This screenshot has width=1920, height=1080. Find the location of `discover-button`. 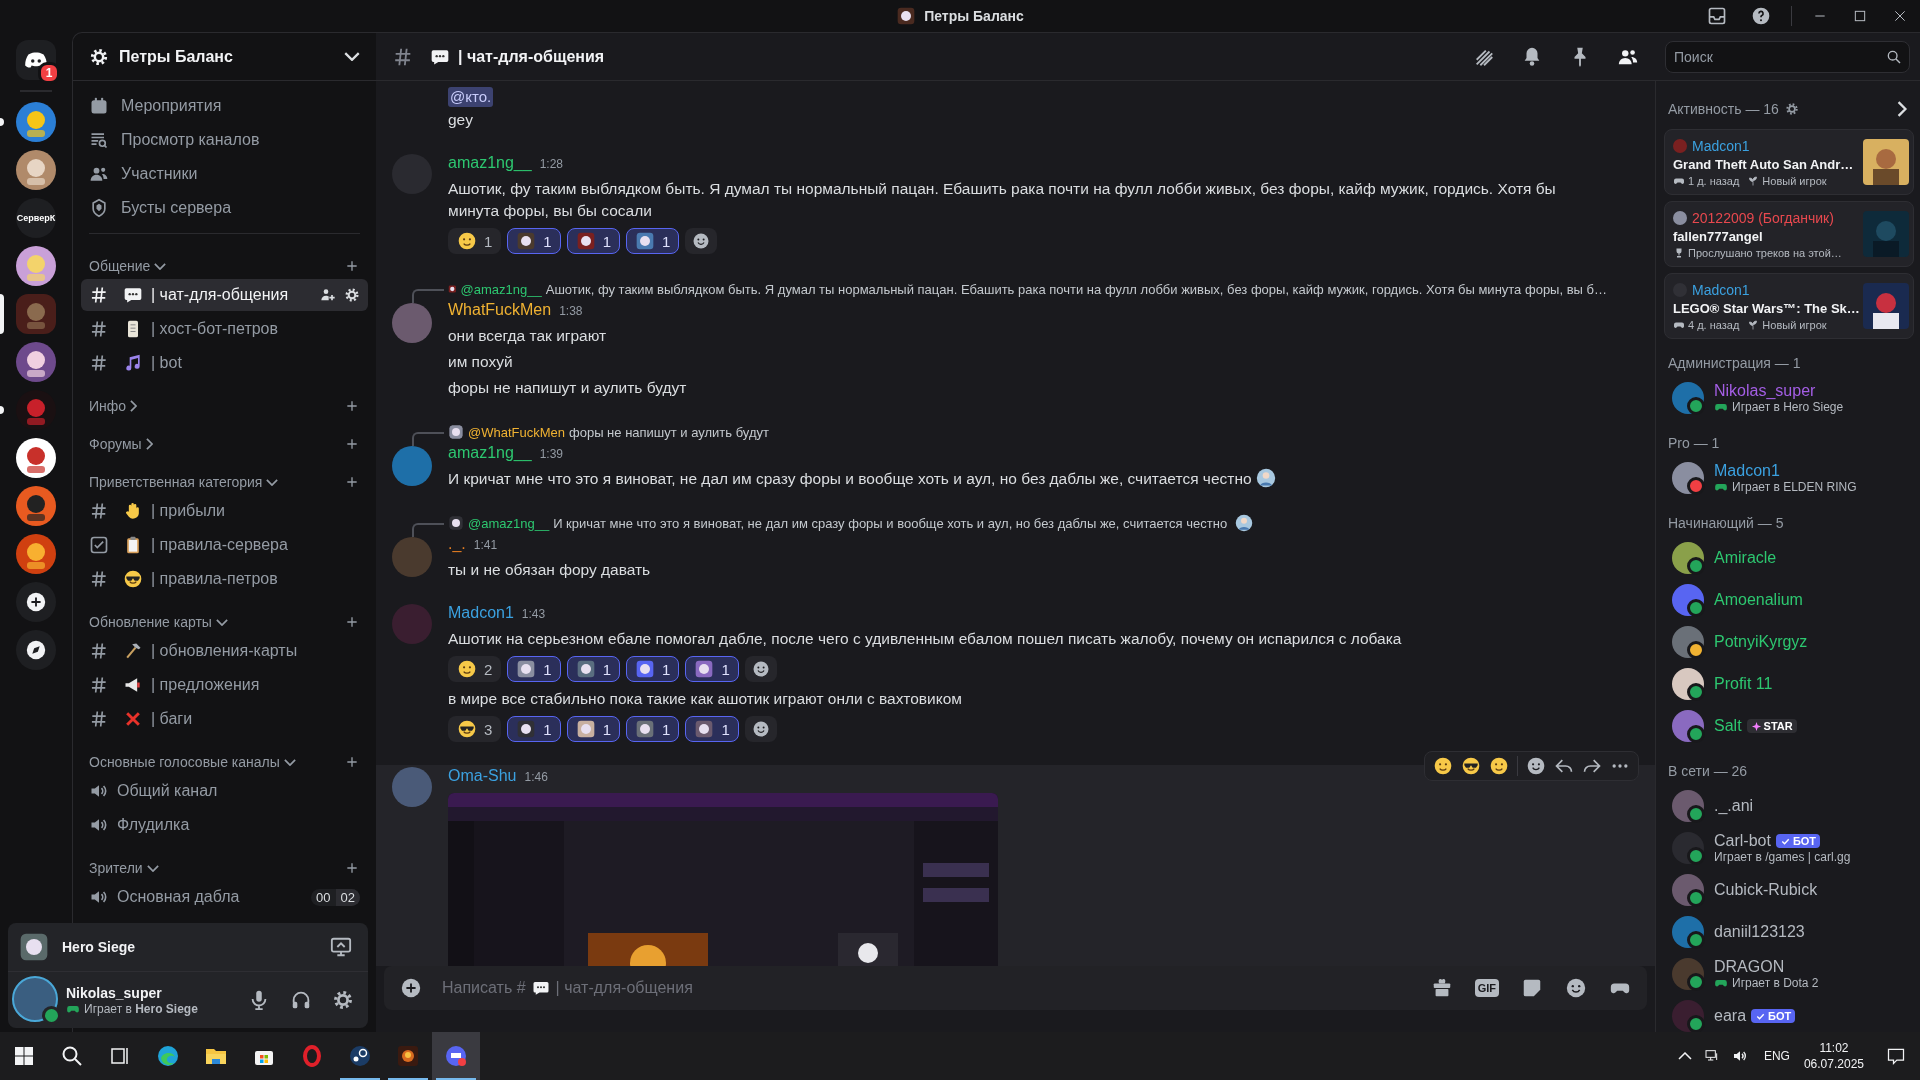

discover-button is located at coordinates (36, 650).